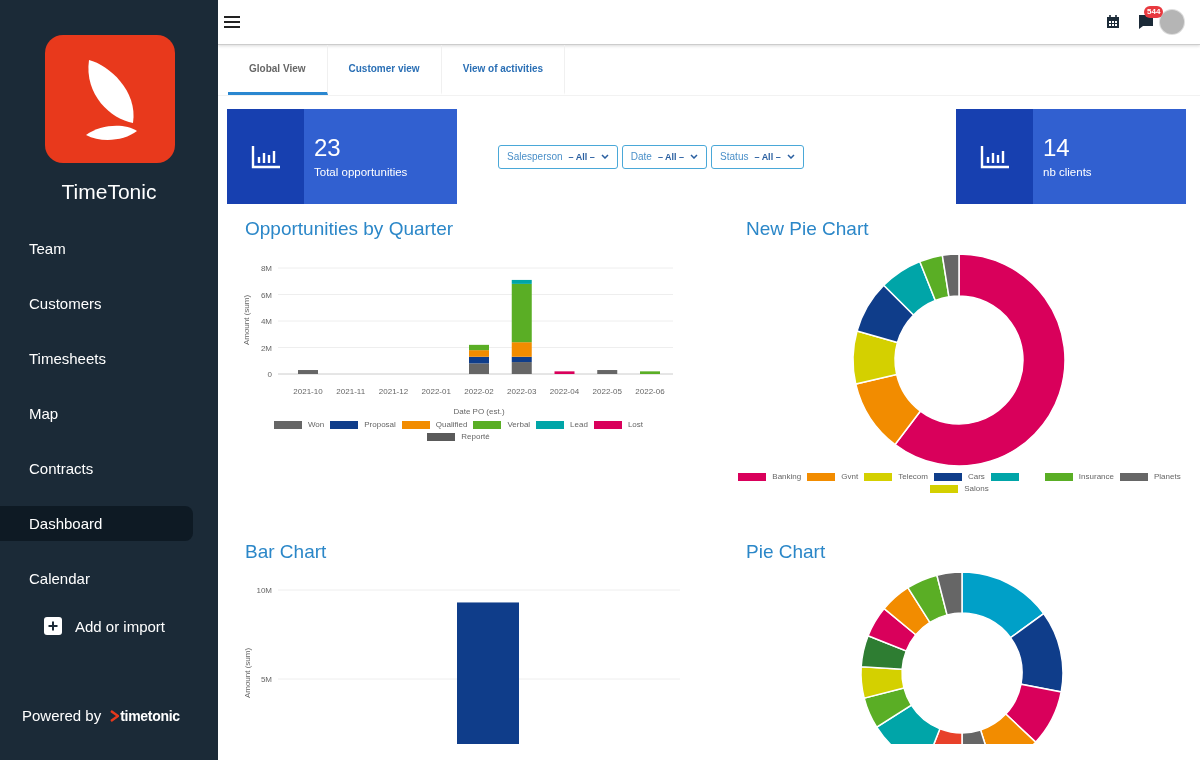  I want to click on legend-label: Telecom, so click(913, 476).